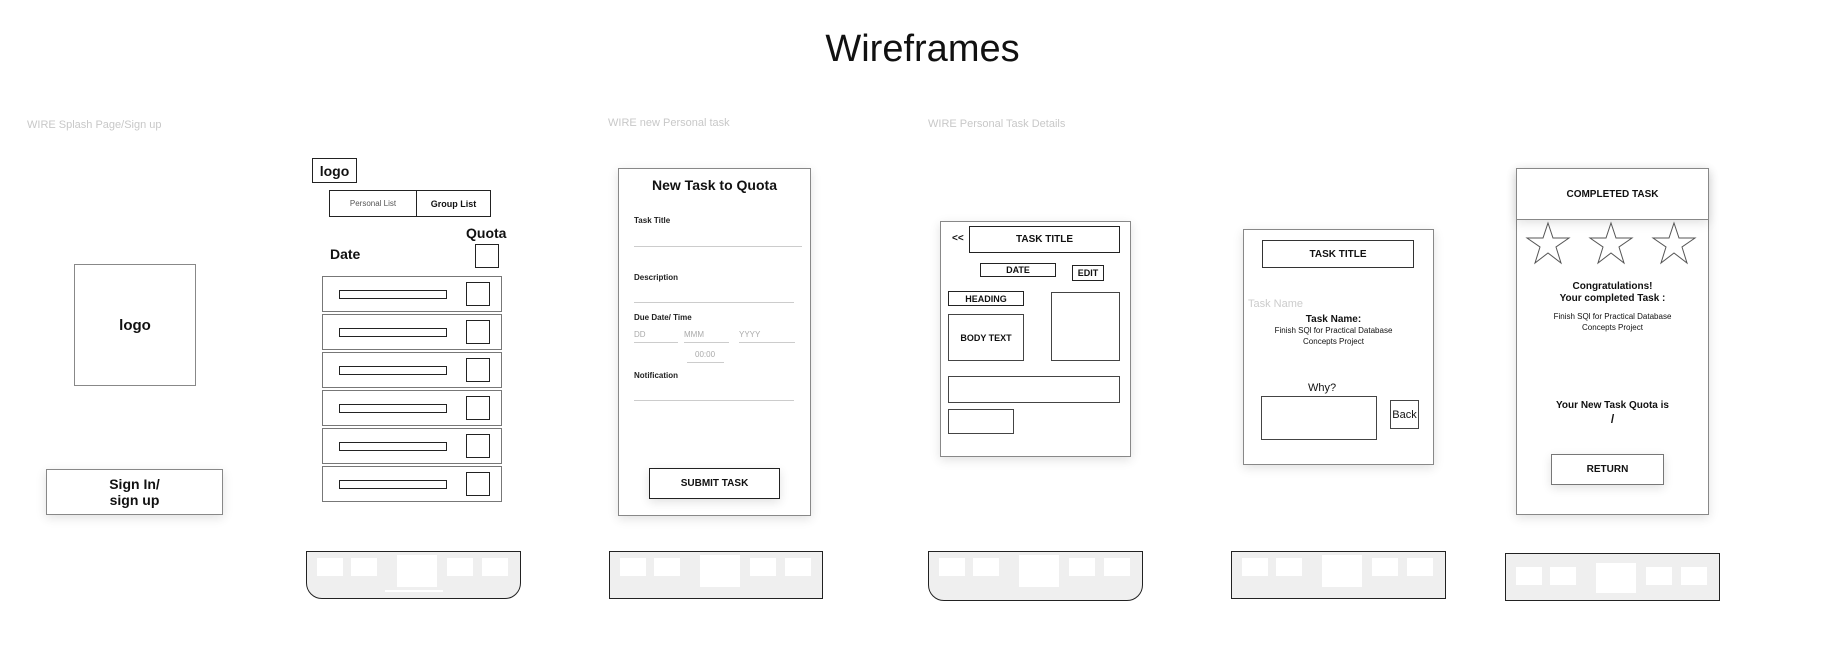 The image size is (1845, 656). I want to click on details-image-placeholder, so click(1085, 326).